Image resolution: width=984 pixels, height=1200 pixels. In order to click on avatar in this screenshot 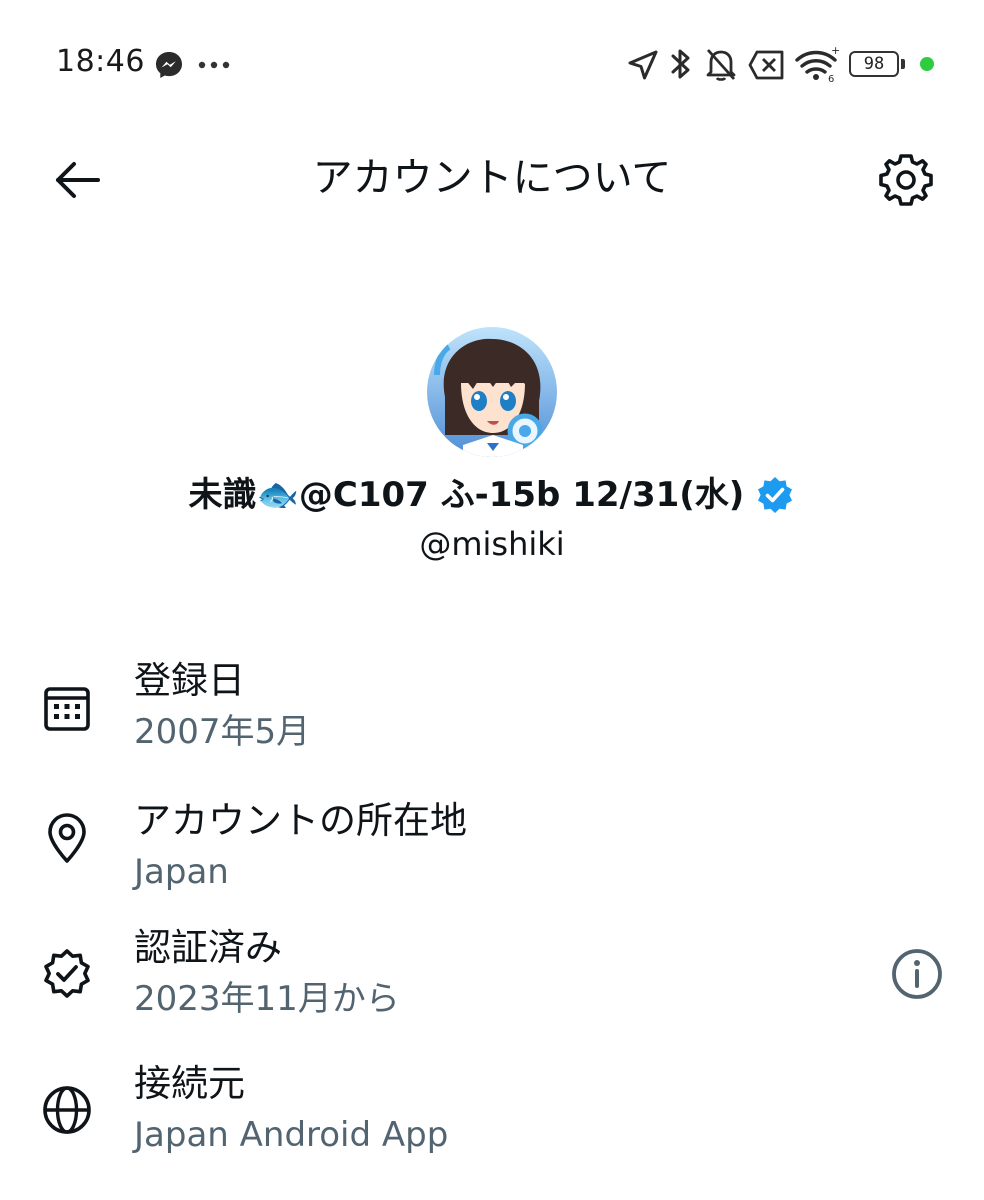, I will do `click(492, 392)`.